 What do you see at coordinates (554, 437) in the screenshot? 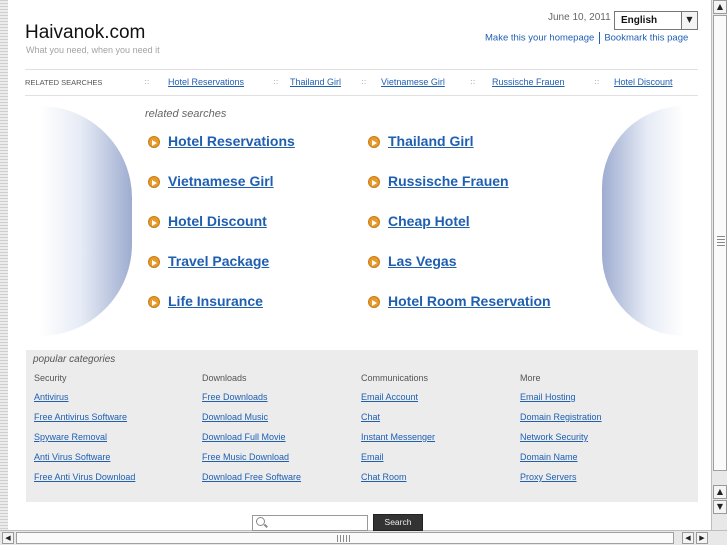
I see `category-link: Network Security` at bounding box center [554, 437].